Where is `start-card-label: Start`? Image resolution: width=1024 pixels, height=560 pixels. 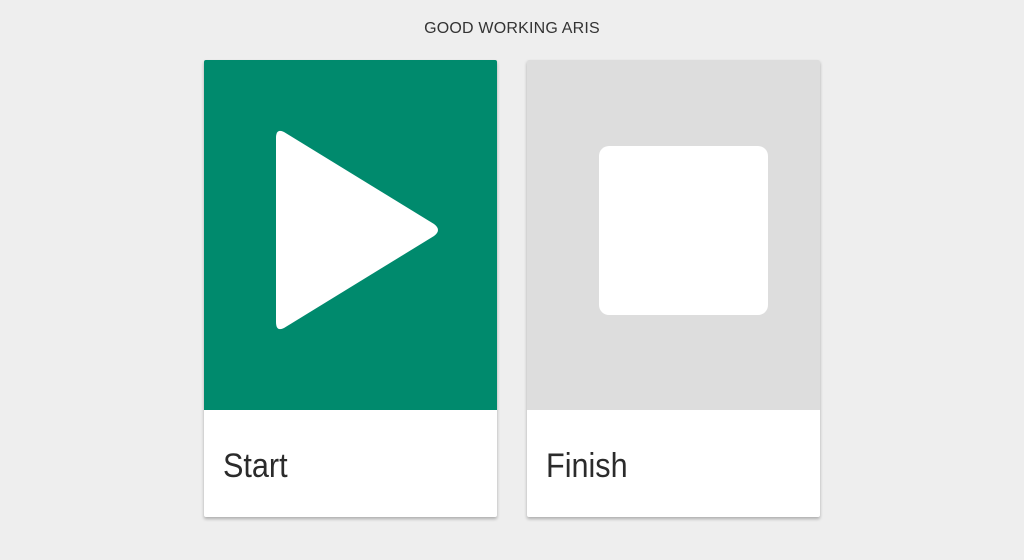 start-card-label: Start is located at coordinates (255, 466).